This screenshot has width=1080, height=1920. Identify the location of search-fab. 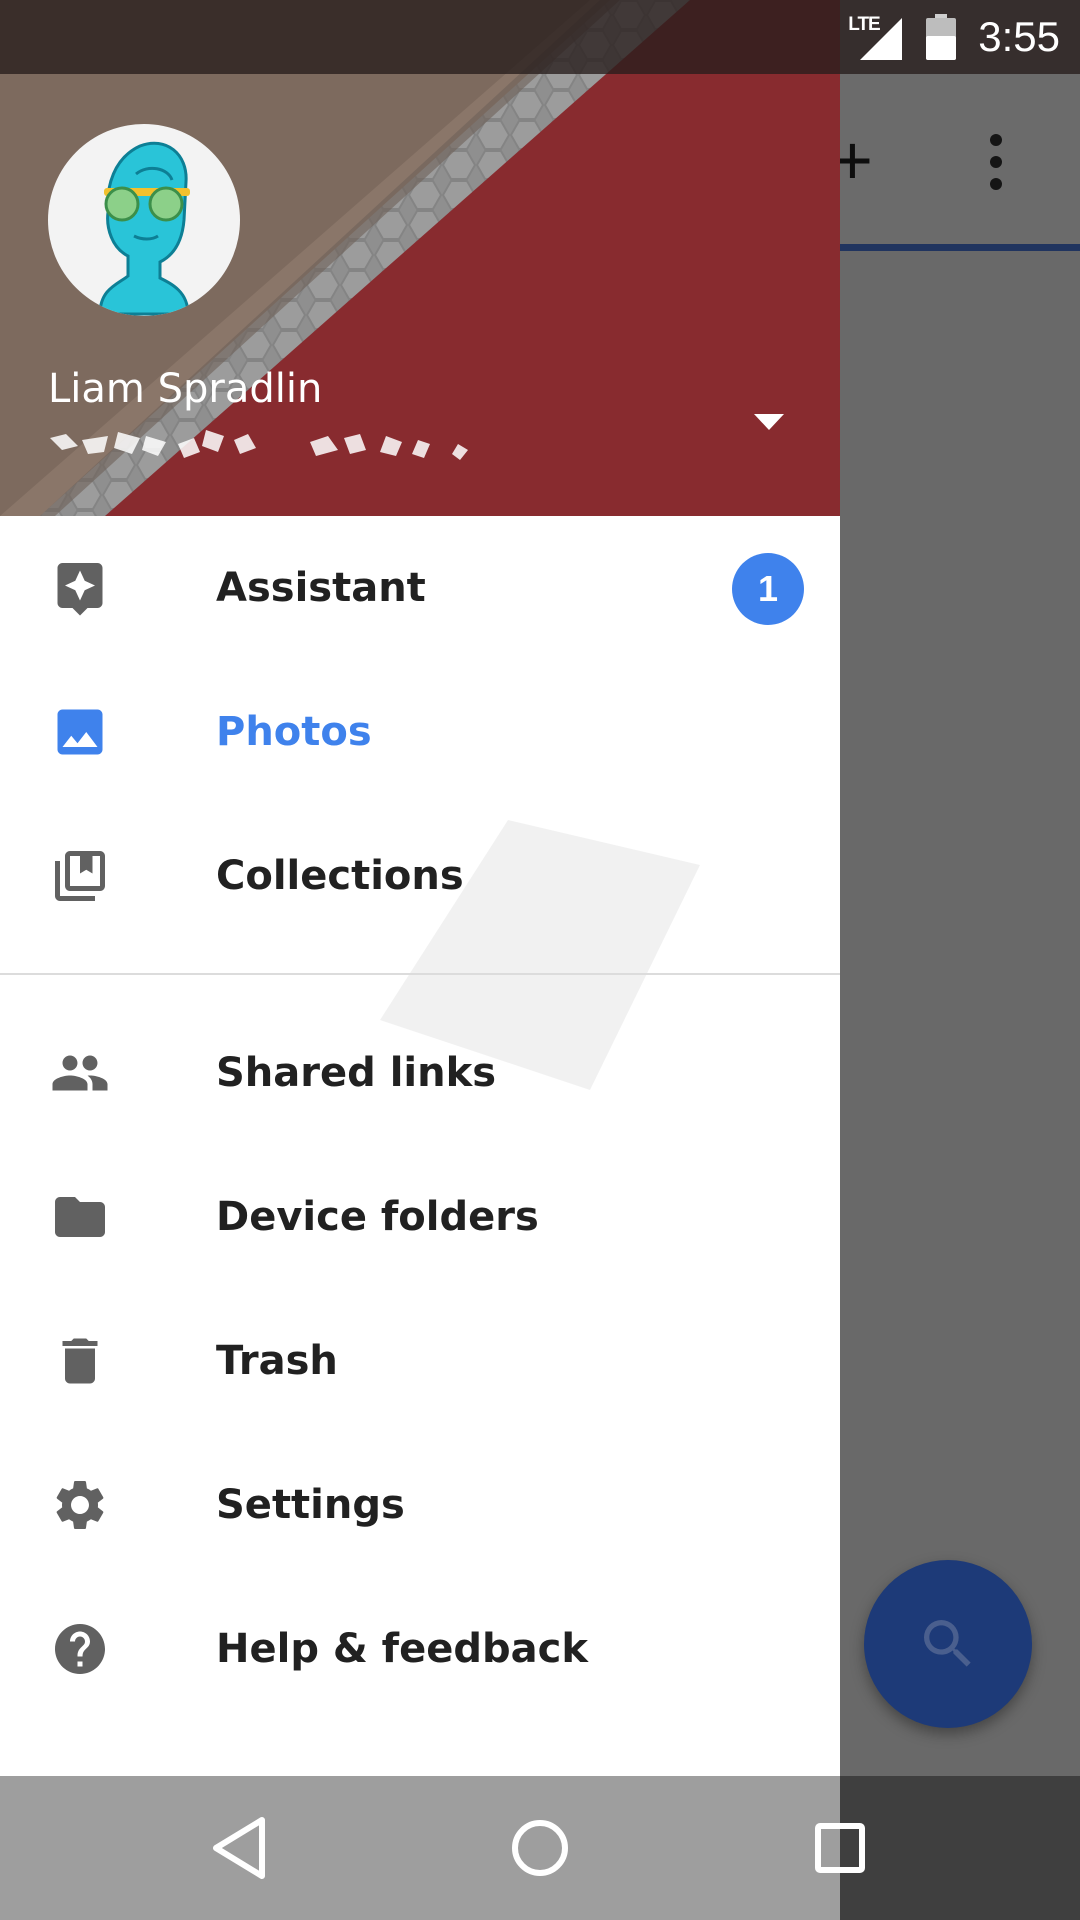
(948, 1644).